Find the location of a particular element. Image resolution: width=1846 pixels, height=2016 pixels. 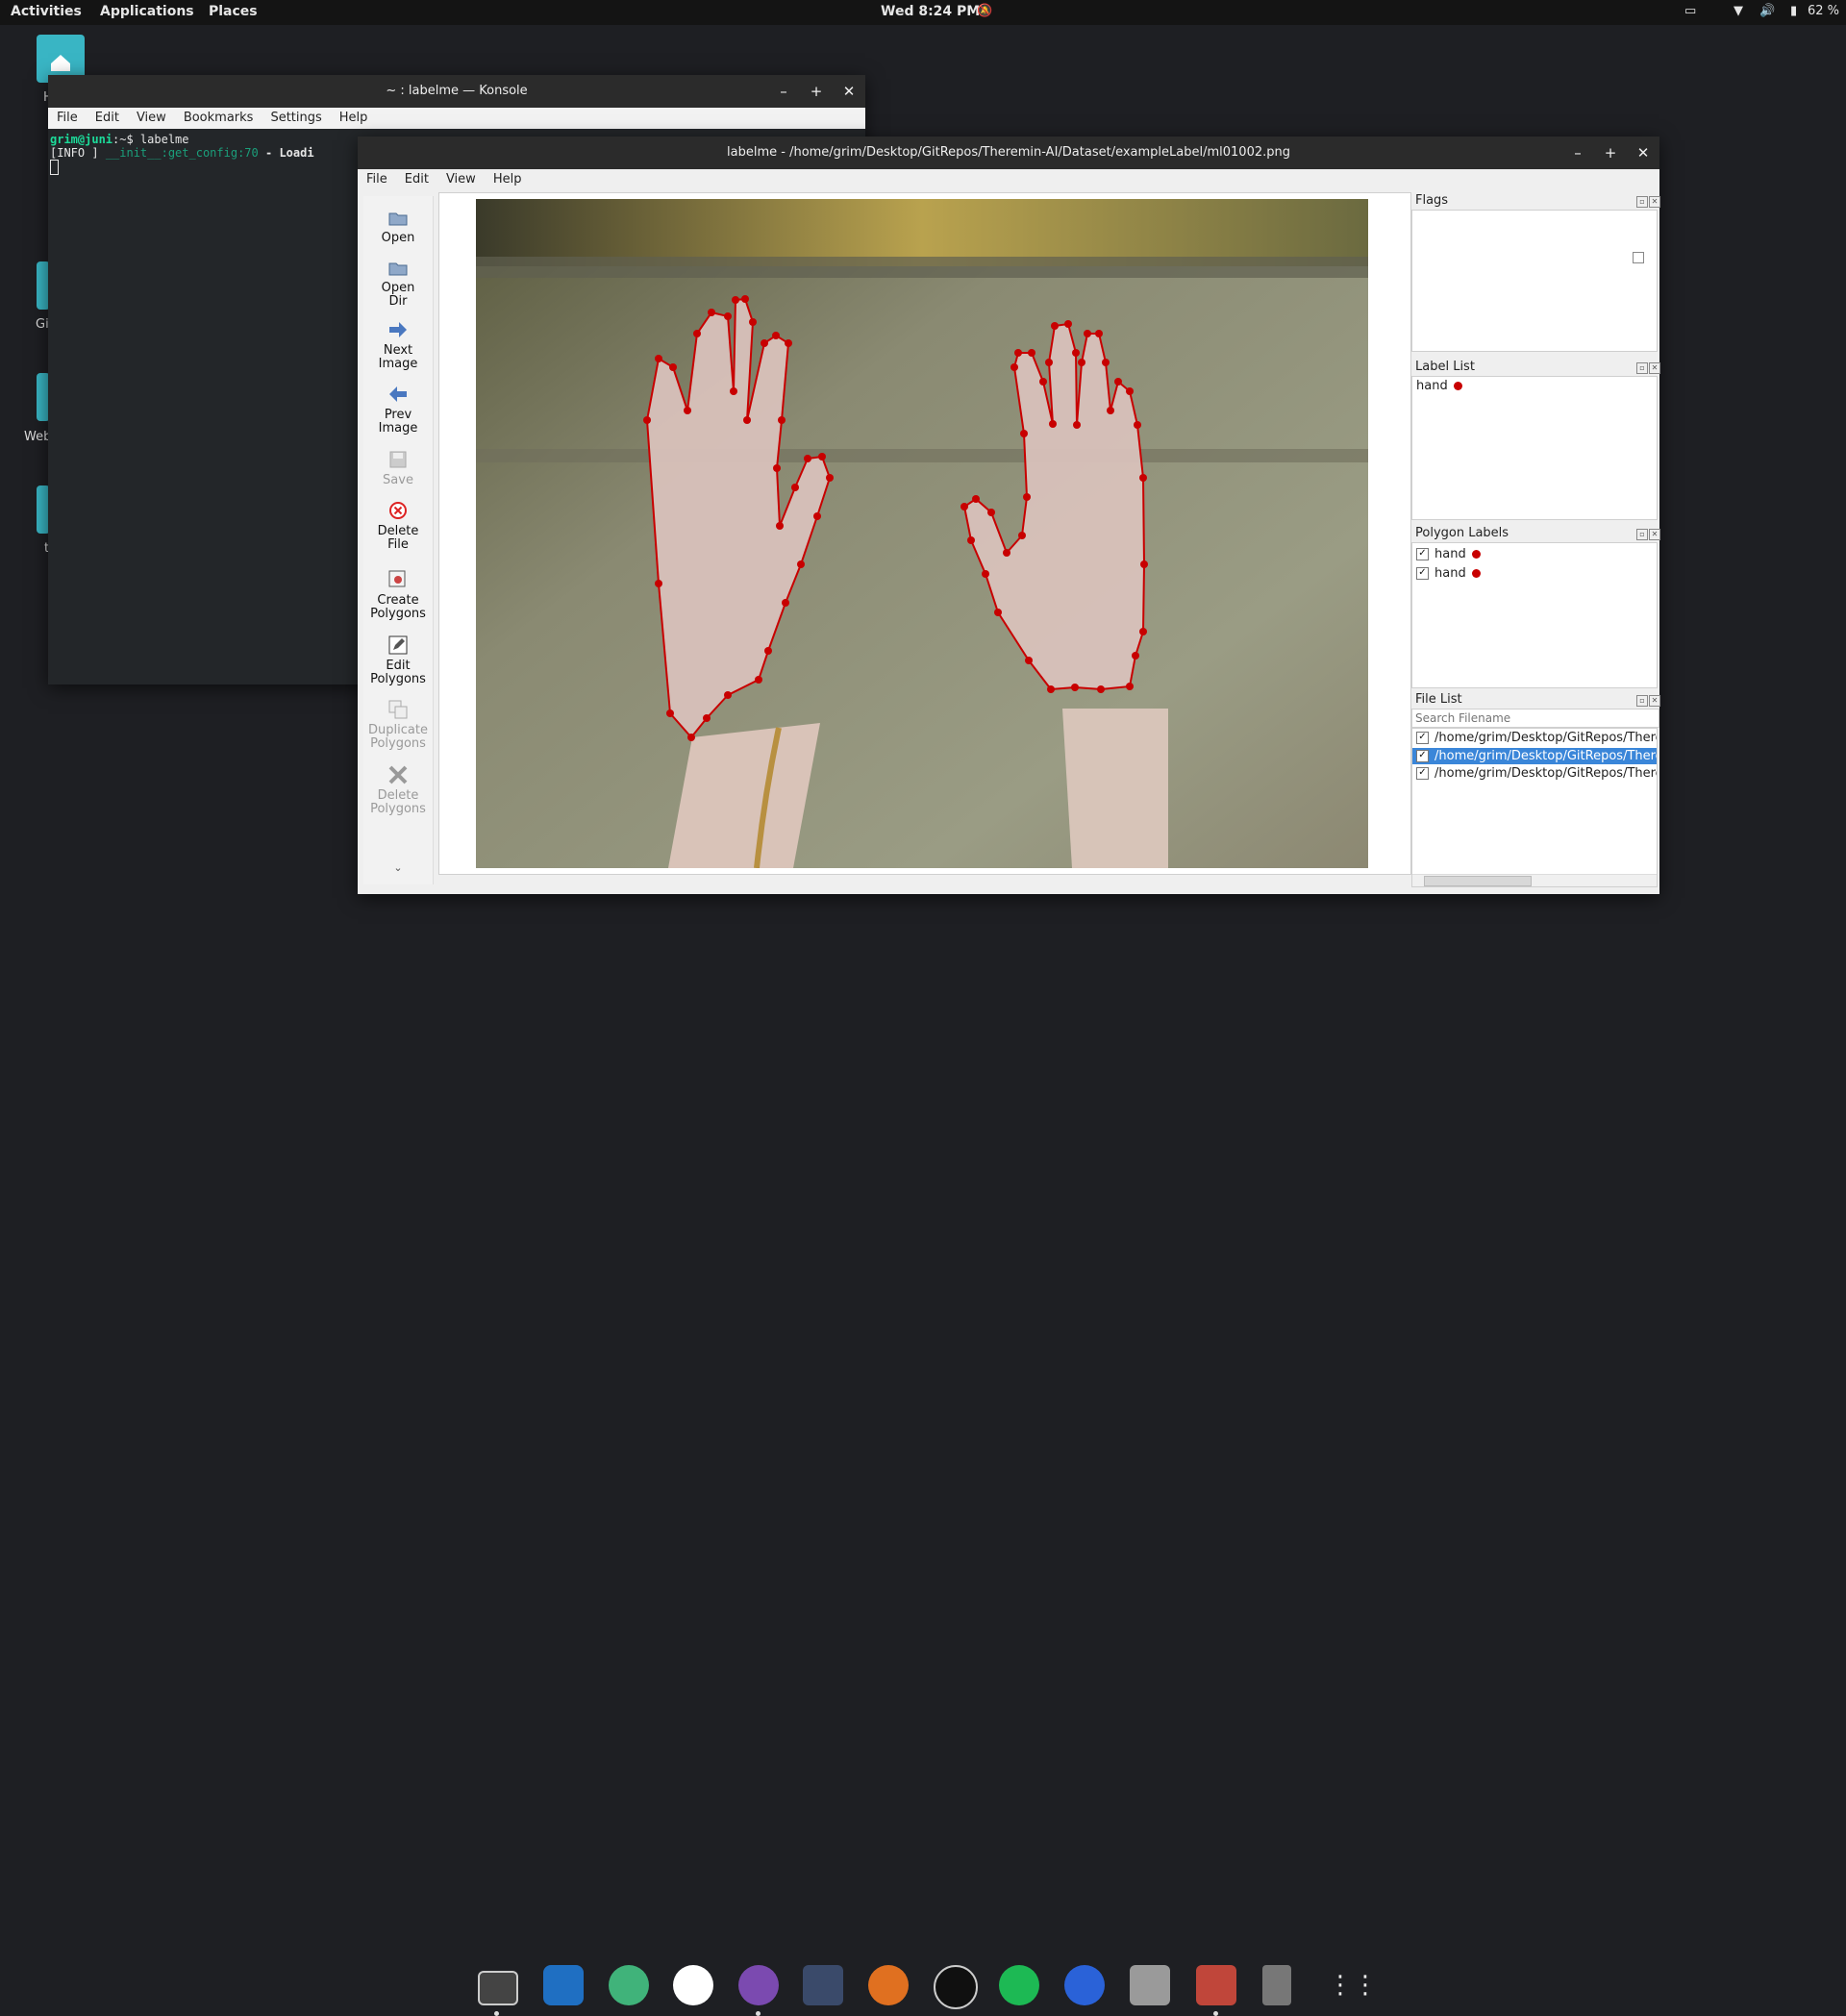

flags-list is located at coordinates (1534, 281).